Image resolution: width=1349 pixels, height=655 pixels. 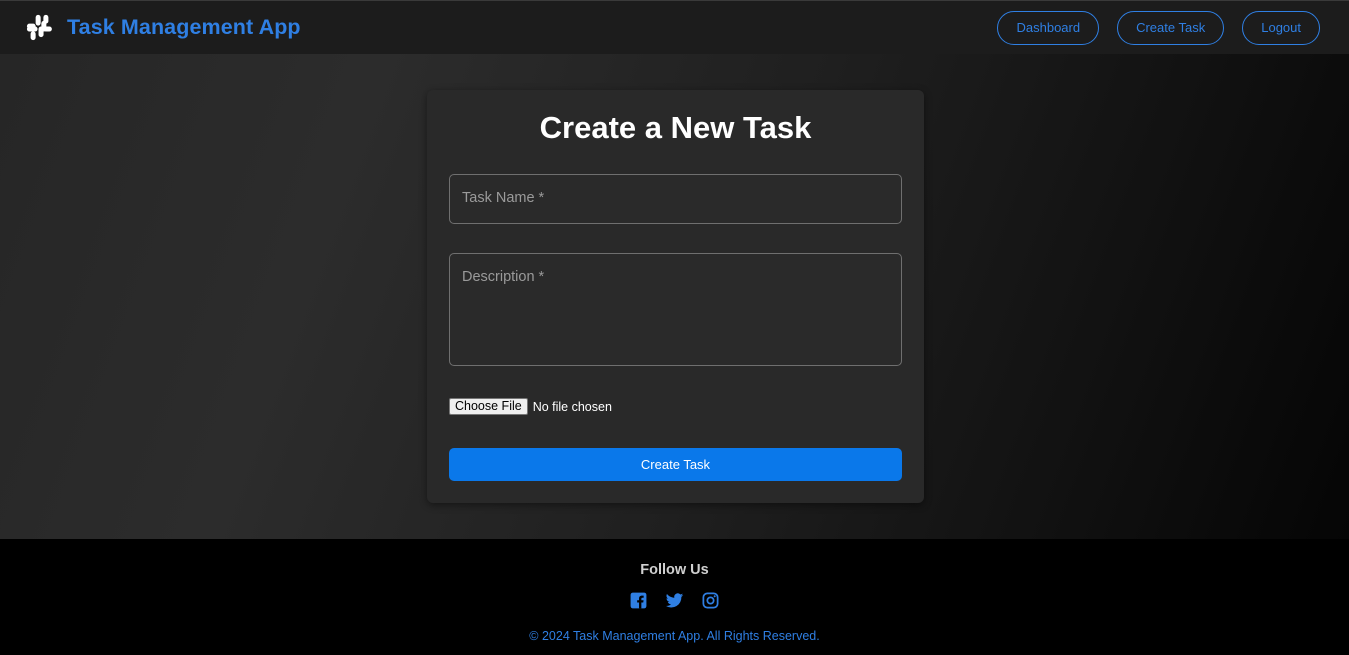 What do you see at coordinates (675, 127) in the screenshot?
I see `page-title: Create a New Task` at bounding box center [675, 127].